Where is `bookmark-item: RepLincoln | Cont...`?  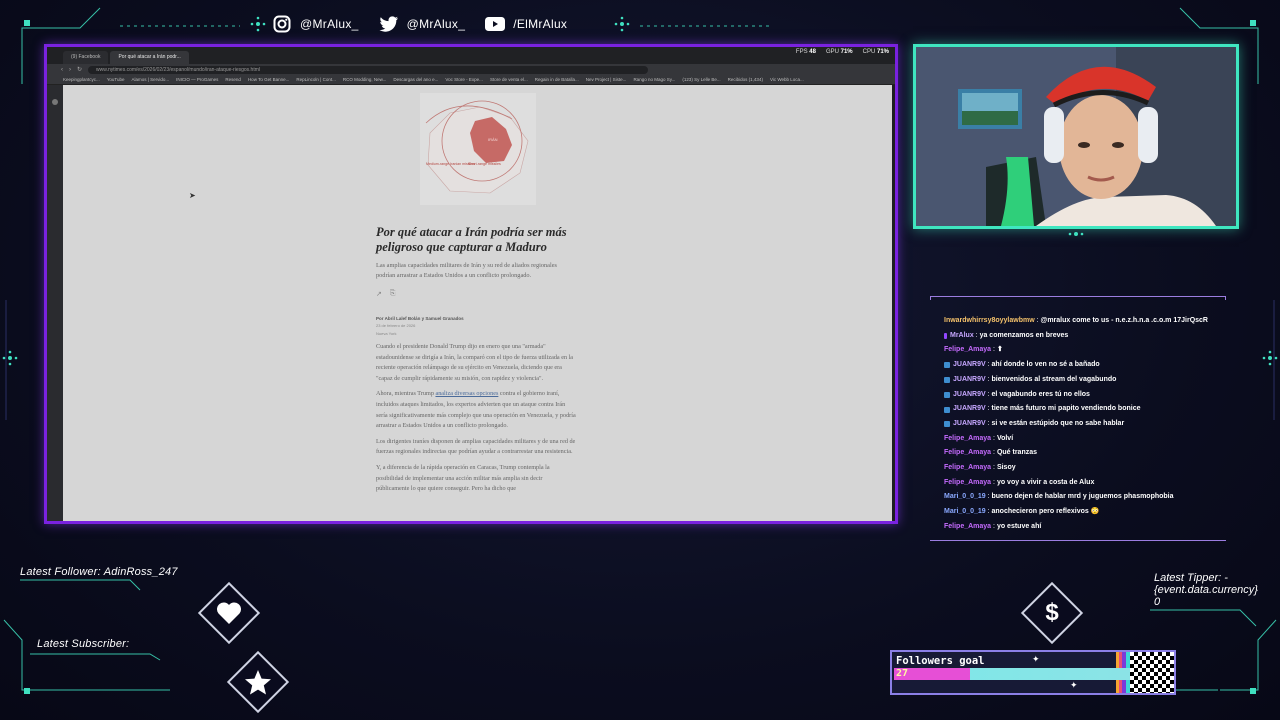 bookmark-item: RepLincoln | Cont... is located at coordinates (315, 79).